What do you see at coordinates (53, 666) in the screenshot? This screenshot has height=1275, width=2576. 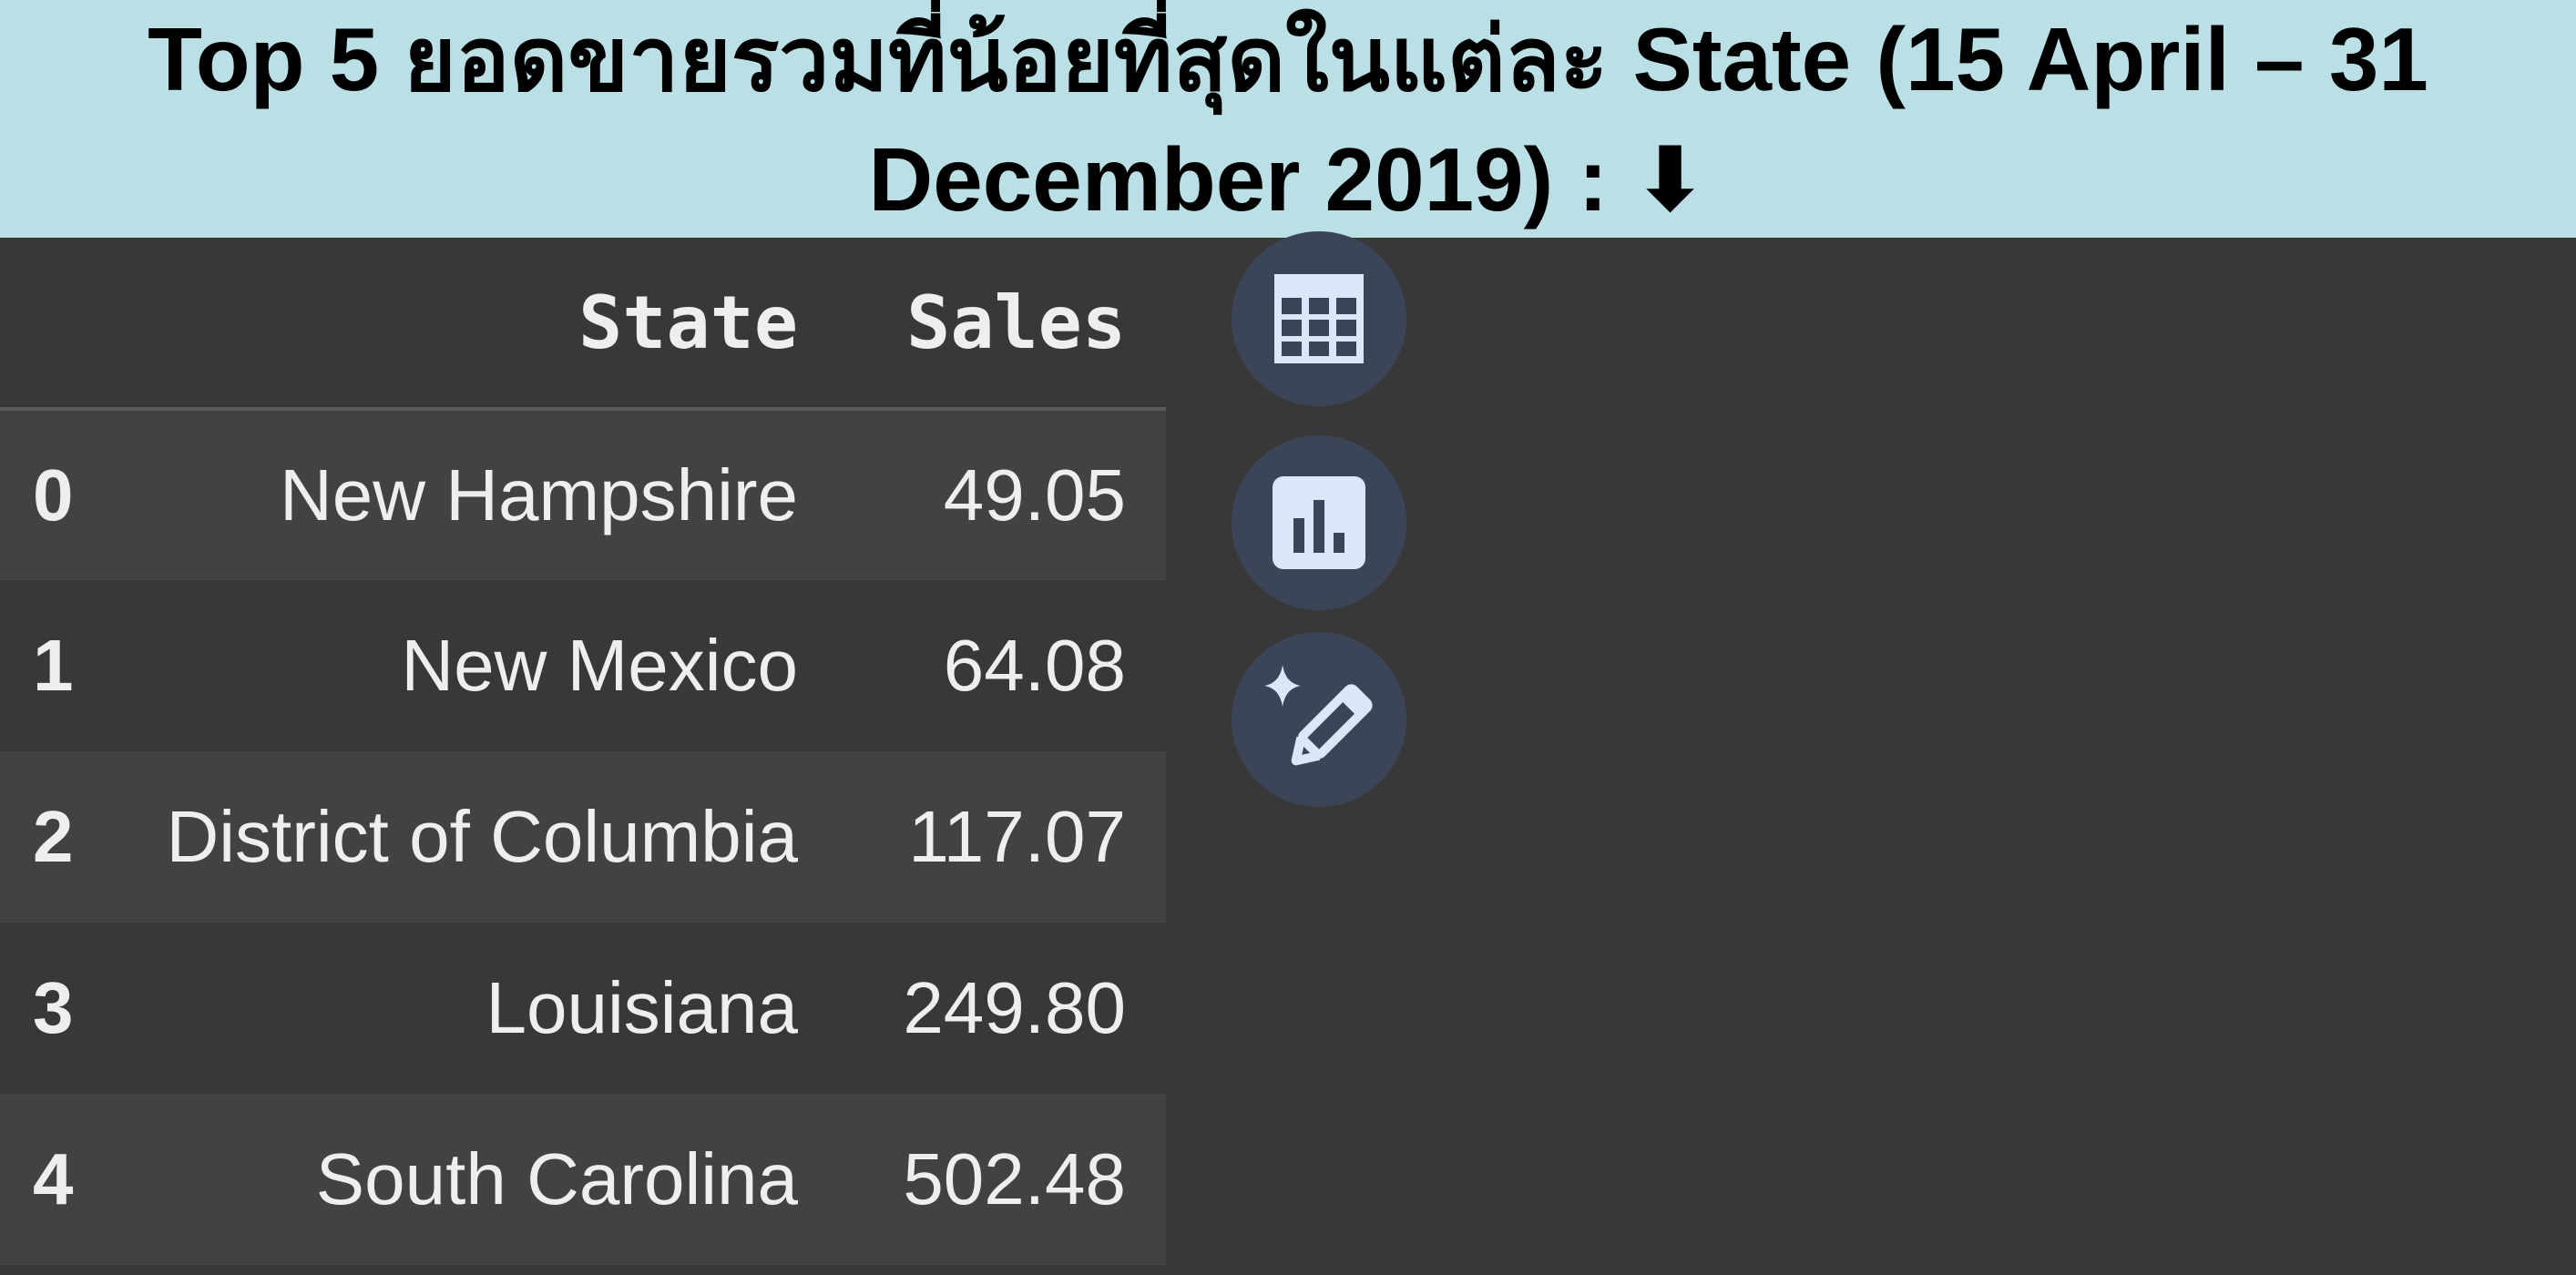 I see `row-index: 1` at bounding box center [53, 666].